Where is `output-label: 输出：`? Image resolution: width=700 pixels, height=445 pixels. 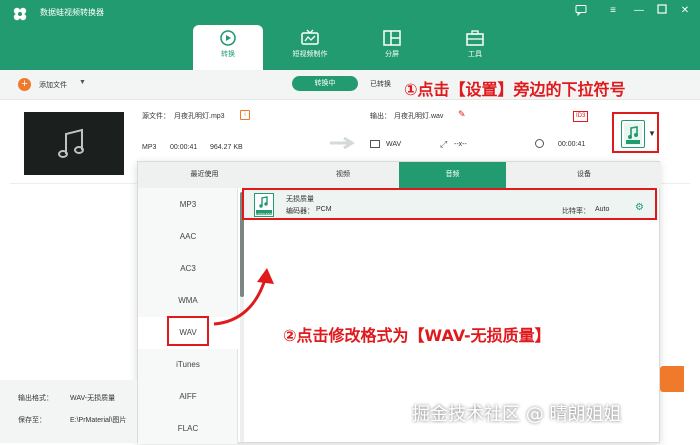 output-label: 输出： is located at coordinates (380, 116).